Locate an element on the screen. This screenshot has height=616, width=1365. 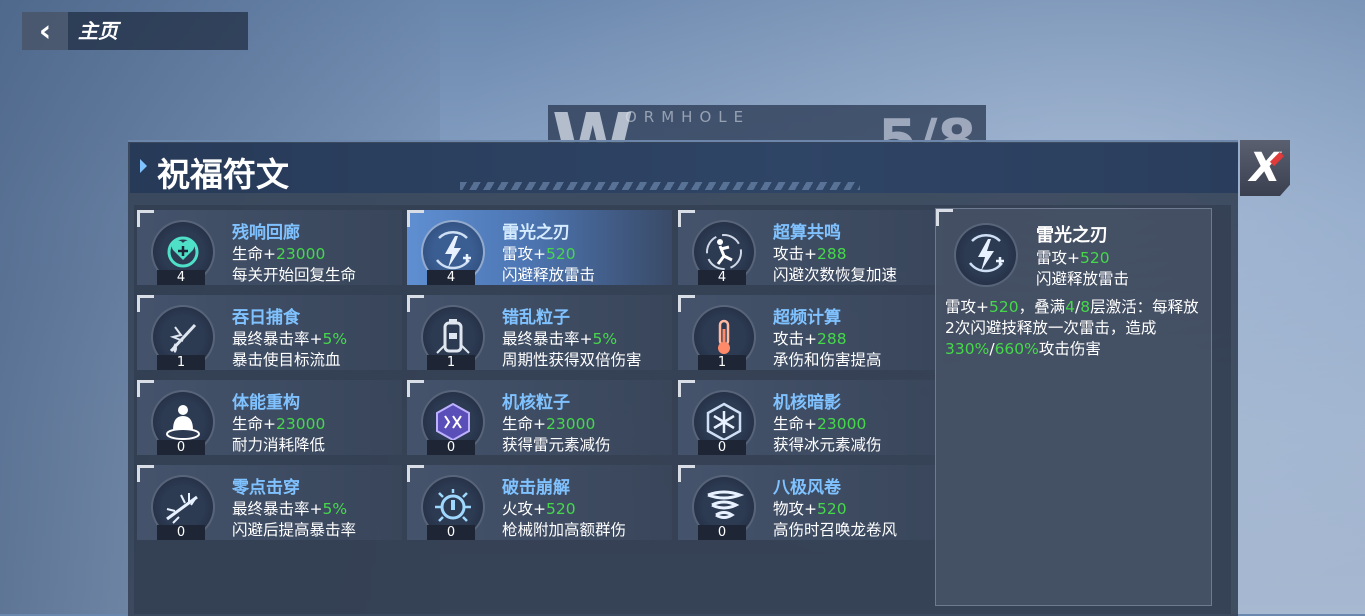
rune-card: 1 错乱粒子 最终暴击率+5% 周期性获得双倍伤害 is located at coordinates (539, 332).